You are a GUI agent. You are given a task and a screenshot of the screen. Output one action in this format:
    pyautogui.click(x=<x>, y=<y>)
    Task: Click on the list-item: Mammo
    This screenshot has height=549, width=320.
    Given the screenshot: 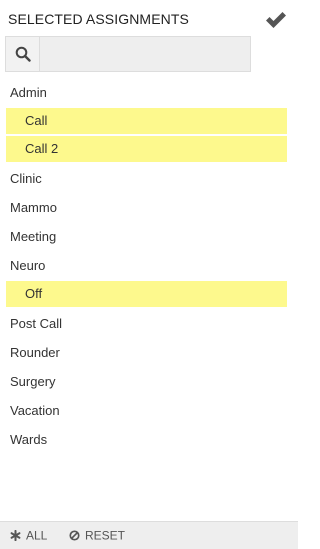 What is the action you would take?
    pyautogui.click(x=149, y=207)
    